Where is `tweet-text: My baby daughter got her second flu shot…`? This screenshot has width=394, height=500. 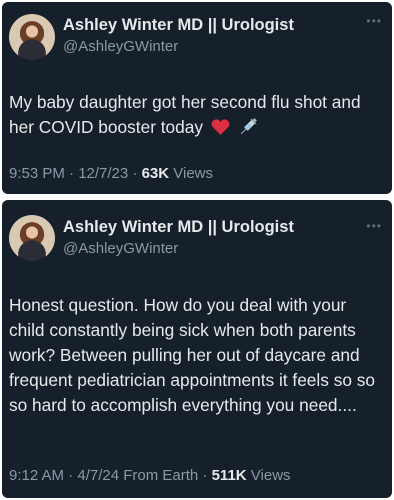
tweet-text: My baby daughter got her second flu shot… is located at coordinates (196, 115).